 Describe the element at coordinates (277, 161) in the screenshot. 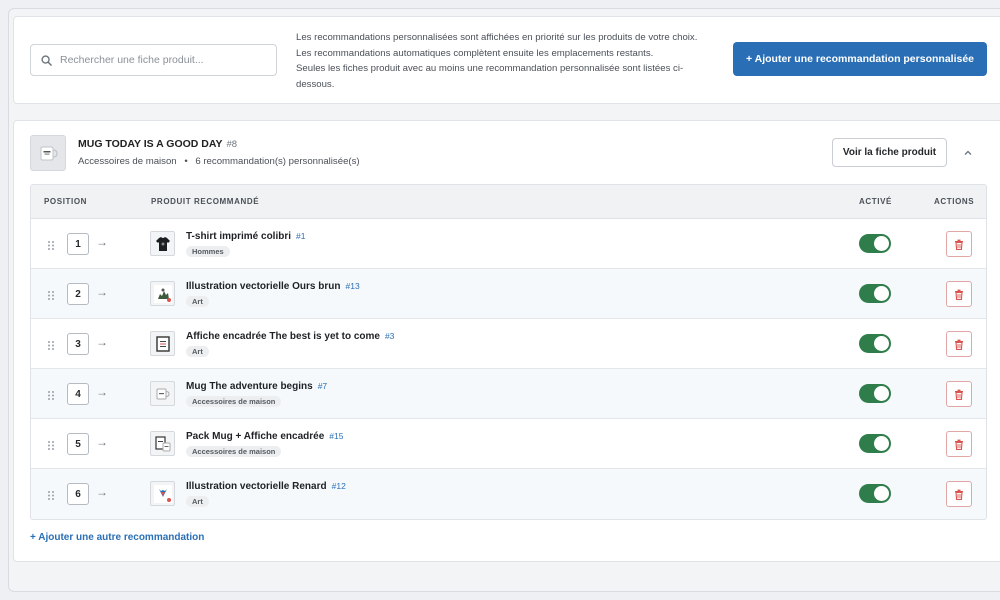

I see `recommendation-count: 6 recommandation(s) personnalisée(s)` at that location.